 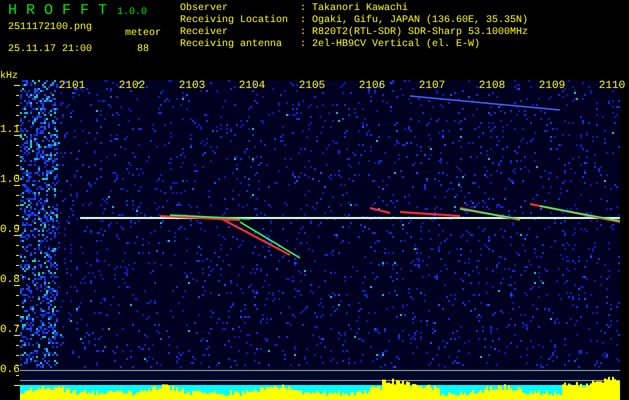 What do you see at coordinates (132, 13) in the screenshot?
I see `app-version: 1.0.0` at bounding box center [132, 13].